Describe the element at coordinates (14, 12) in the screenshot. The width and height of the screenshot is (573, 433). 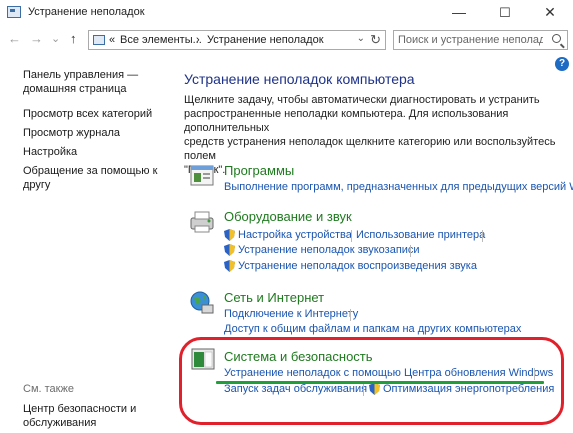
I see `troubleshooting-app-icon` at that location.